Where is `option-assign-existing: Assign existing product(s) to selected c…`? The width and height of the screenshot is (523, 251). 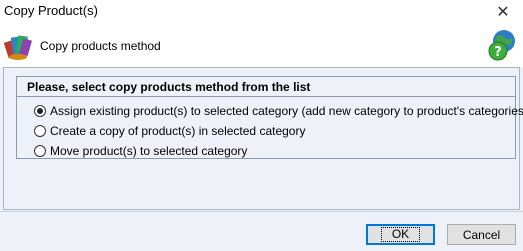
option-assign-existing: Assign existing product(s) to selected c… is located at coordinates (278, 111).